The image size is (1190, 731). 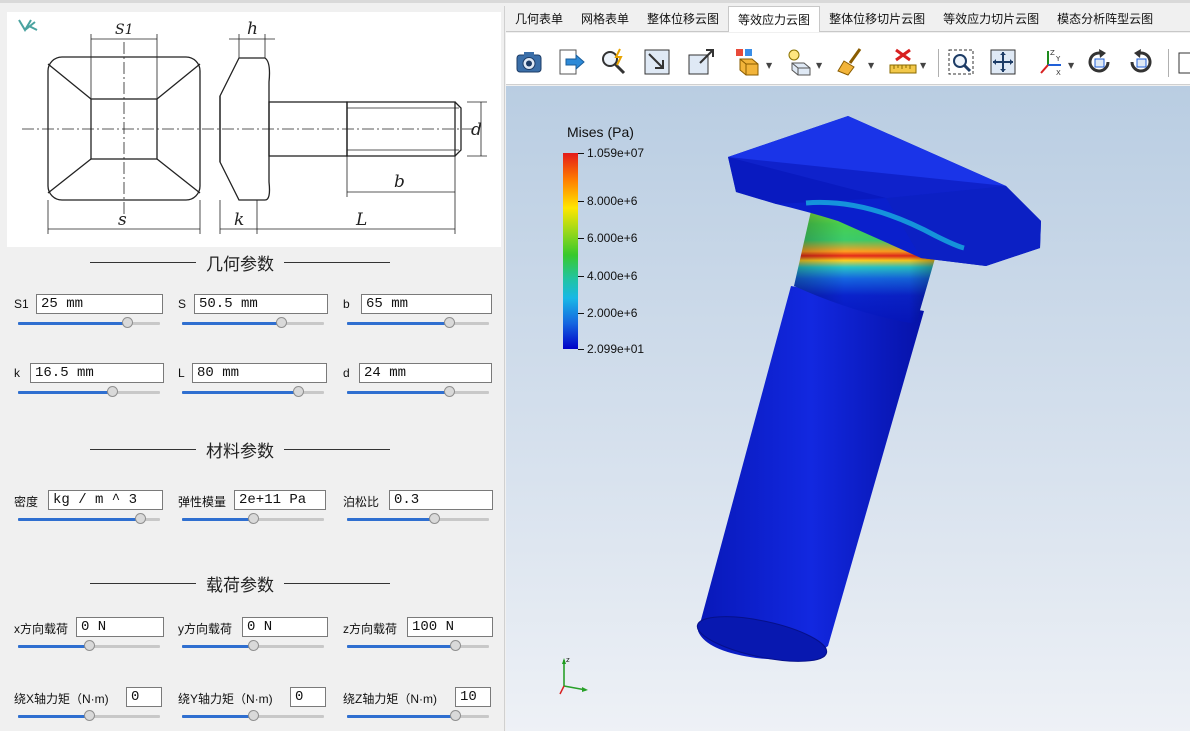 I want to click on load-section-text: 载荷参数, so click(x=240, y=585).